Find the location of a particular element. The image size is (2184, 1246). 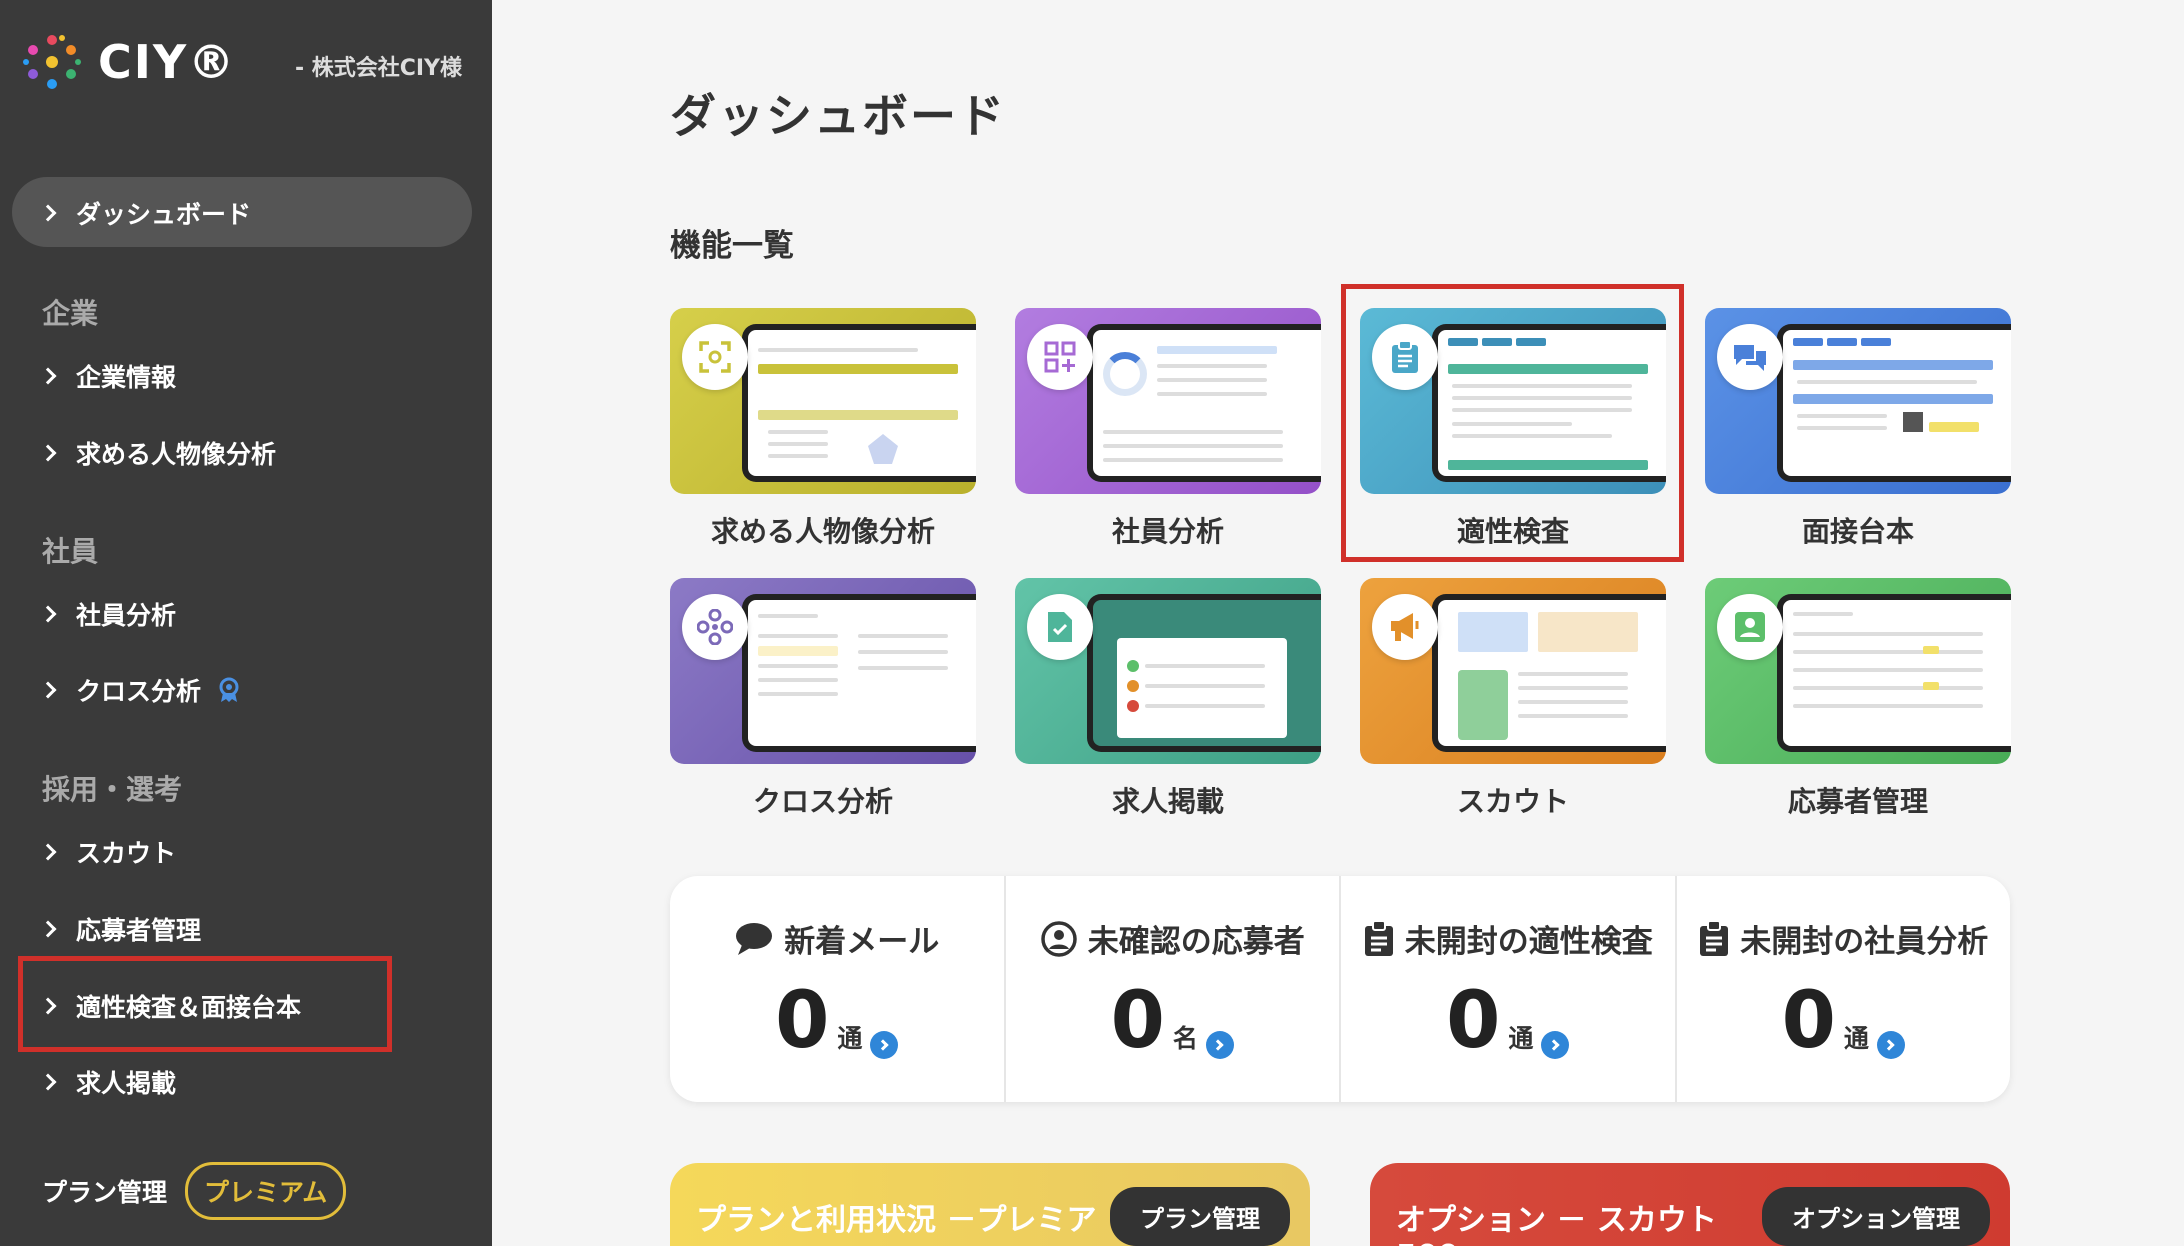

plan-usage-banner: プランと利用状況 －プレミアム プラン管理 is located at coordinates (990, 1204).